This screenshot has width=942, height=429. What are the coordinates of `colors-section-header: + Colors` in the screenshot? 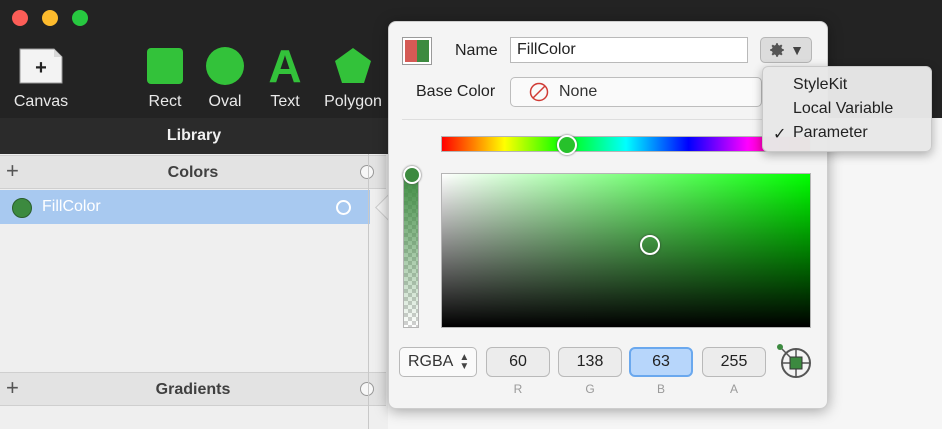 It's located at (193, 172).